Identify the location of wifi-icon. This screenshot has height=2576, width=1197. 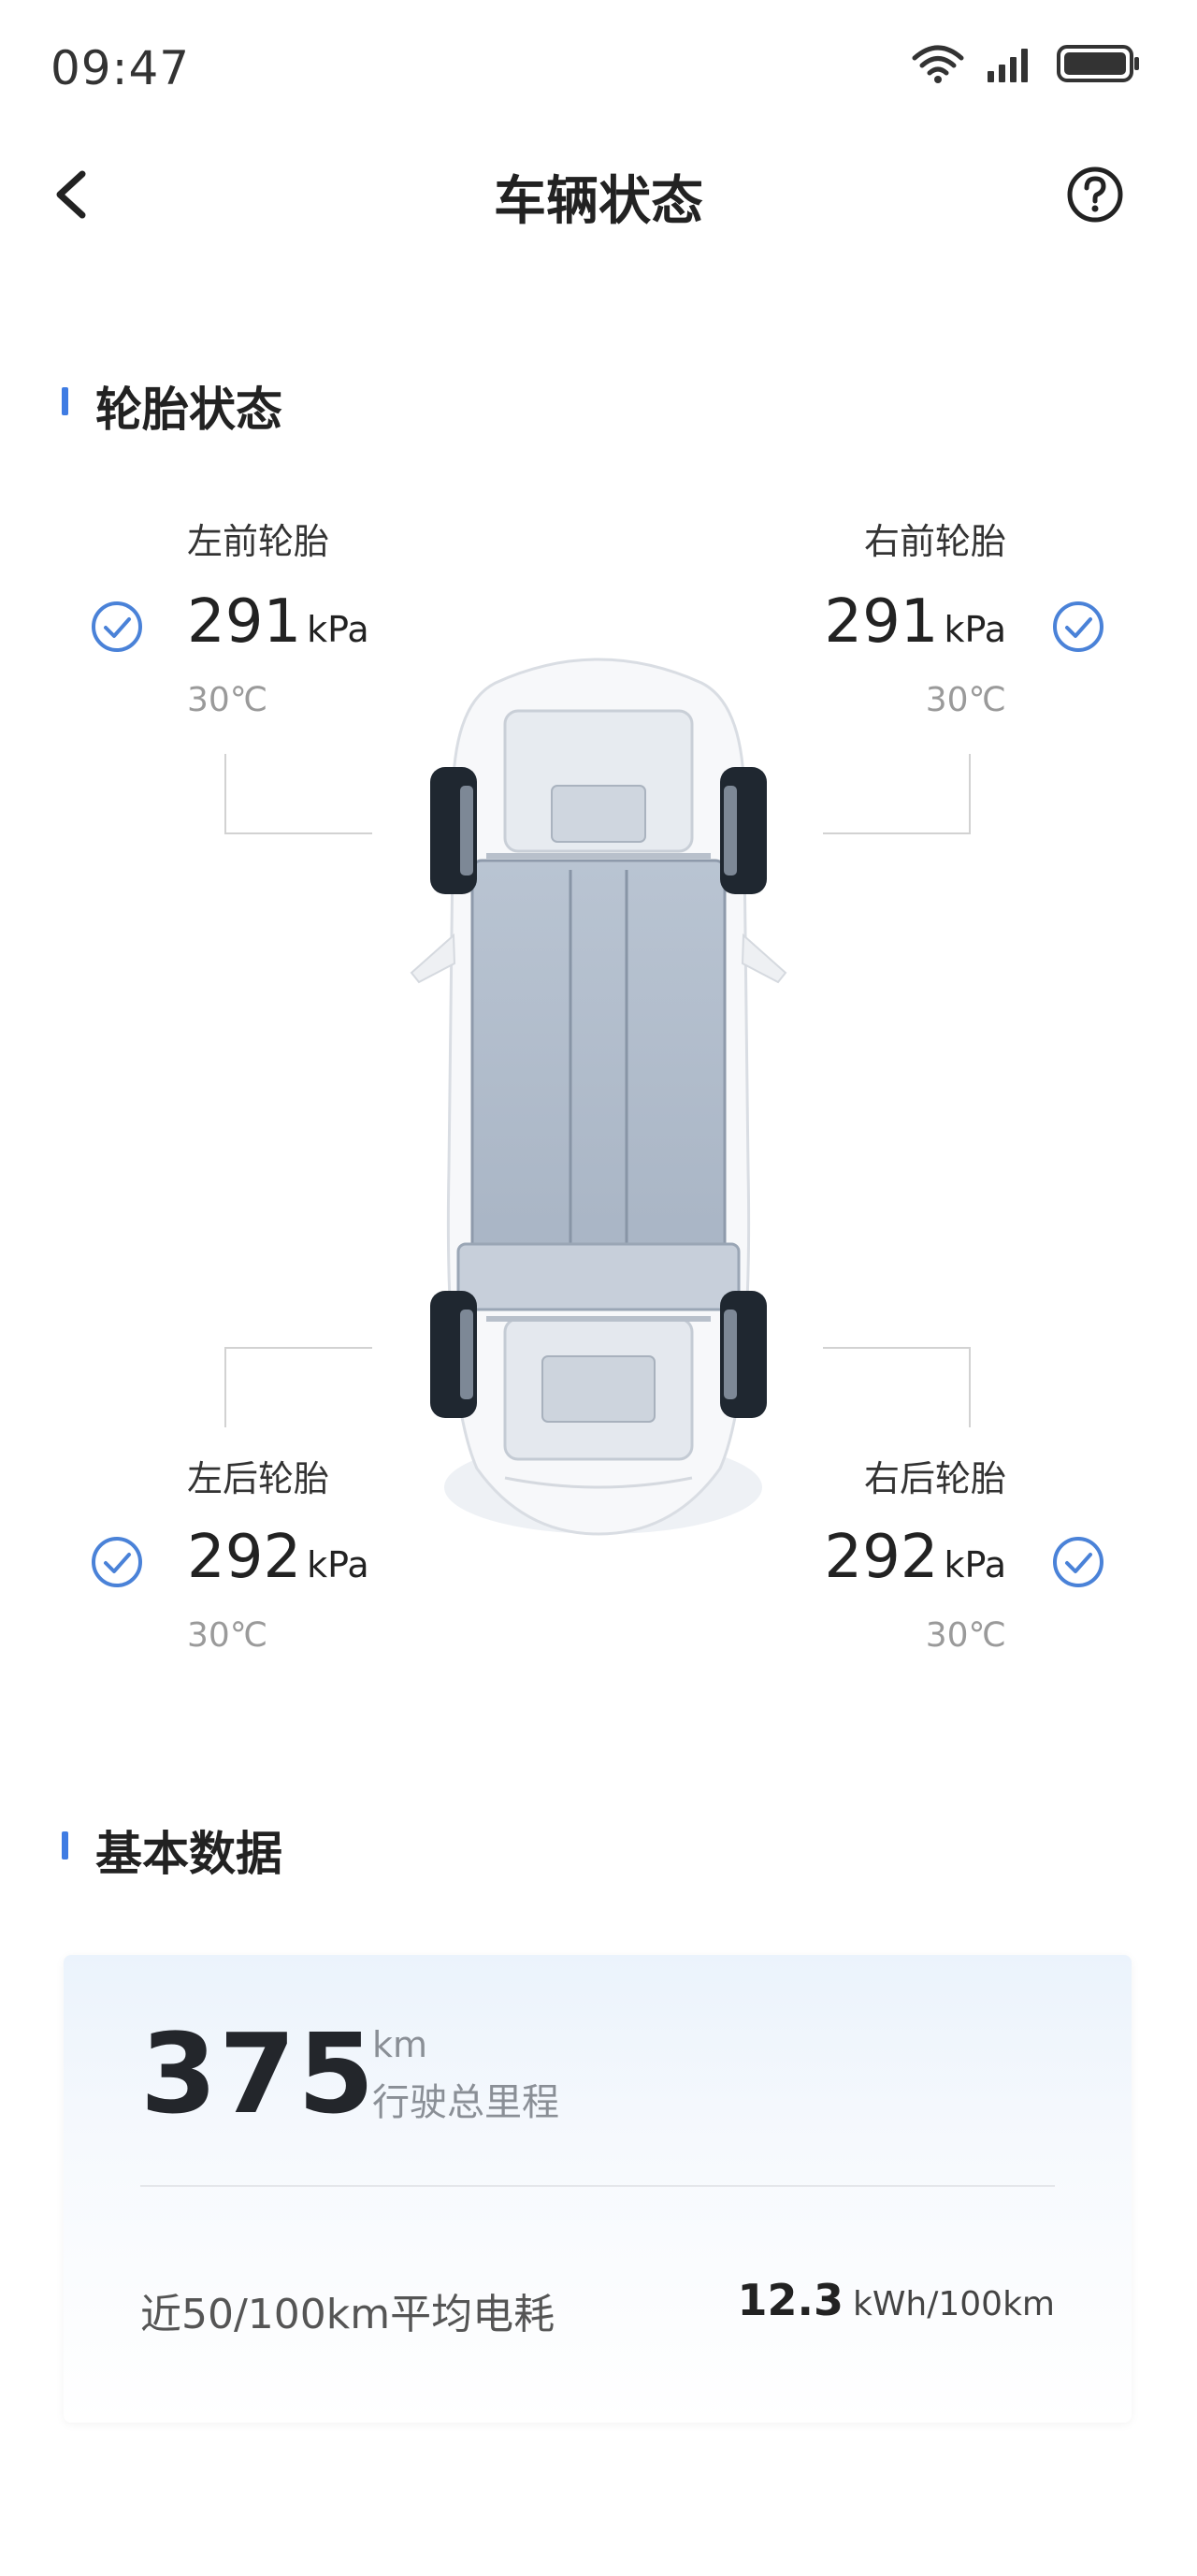
(938, 64).